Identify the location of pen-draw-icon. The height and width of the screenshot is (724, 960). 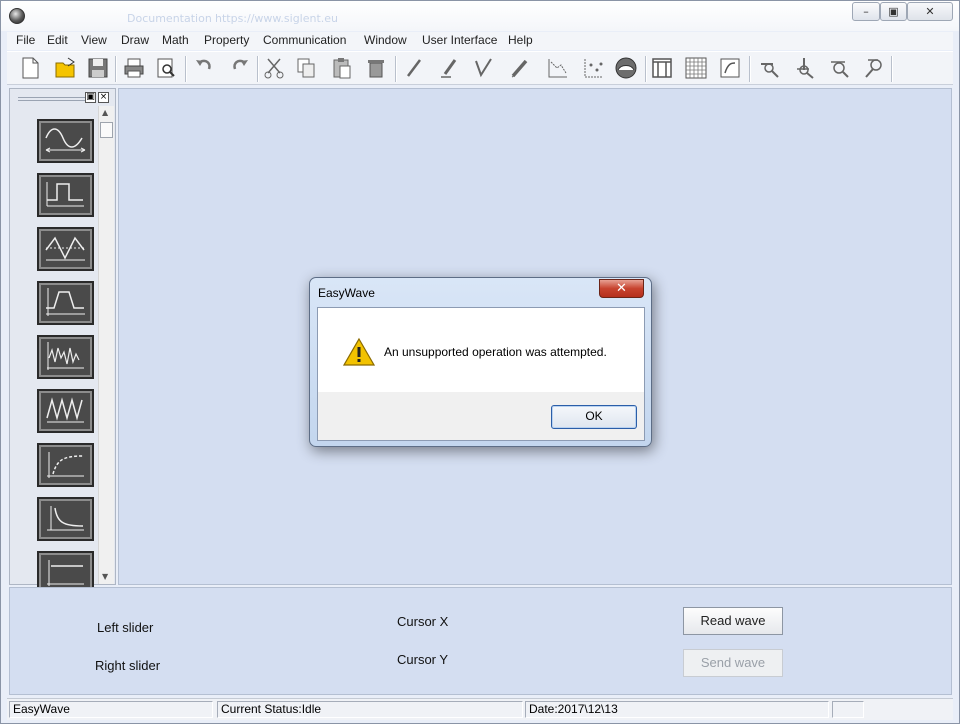
(450, 68).